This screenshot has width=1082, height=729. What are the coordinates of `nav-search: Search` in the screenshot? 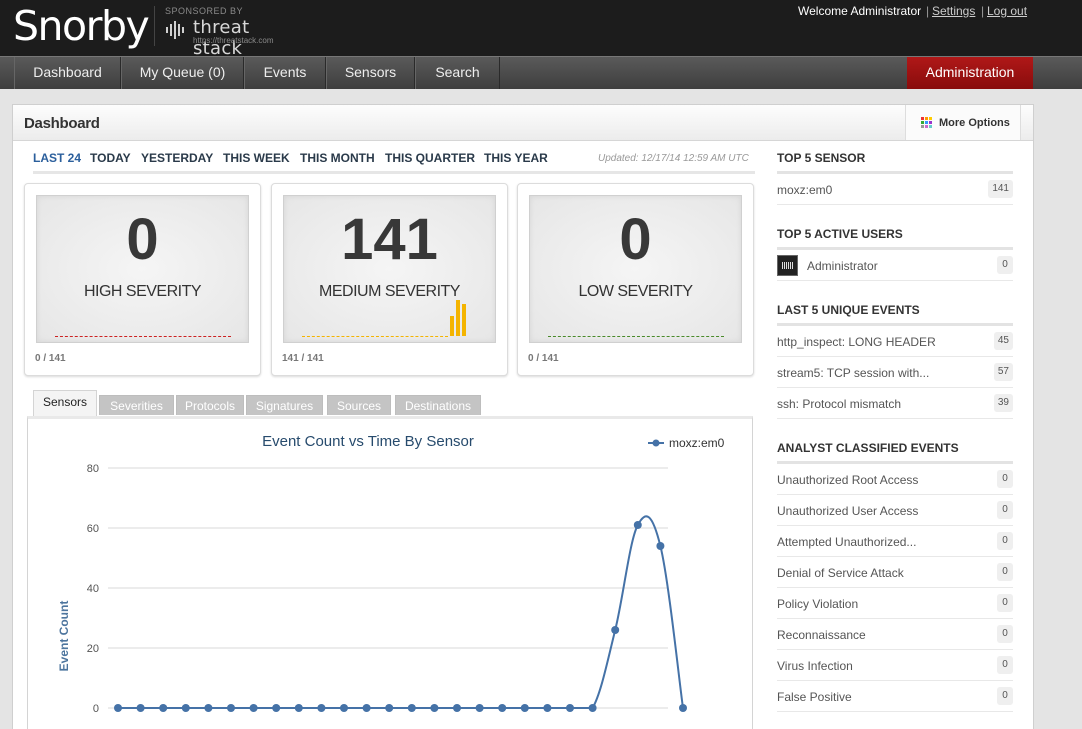 It's located at (457, 73).